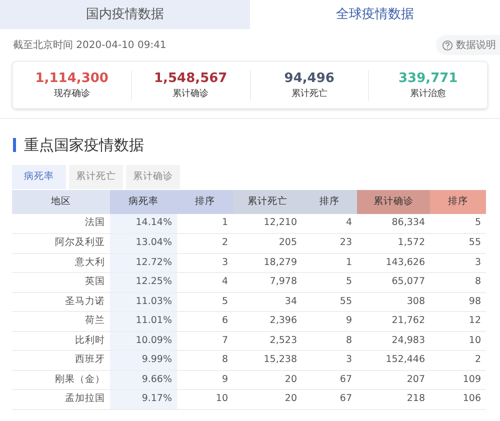 The width and height of the screenshot is (500, 421). Describe the element at coordinates (458, 321) in the screenshot. I see `table-cell: 12` at that location.